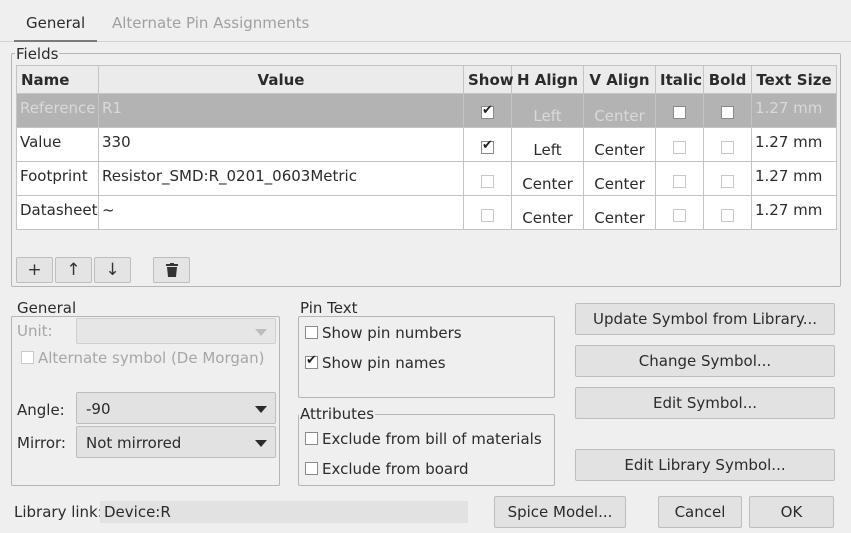  What do you see at coordinates (57, 79) in the screenshot?
I see `col-header-name: Name` at bounding box center [57, 79].